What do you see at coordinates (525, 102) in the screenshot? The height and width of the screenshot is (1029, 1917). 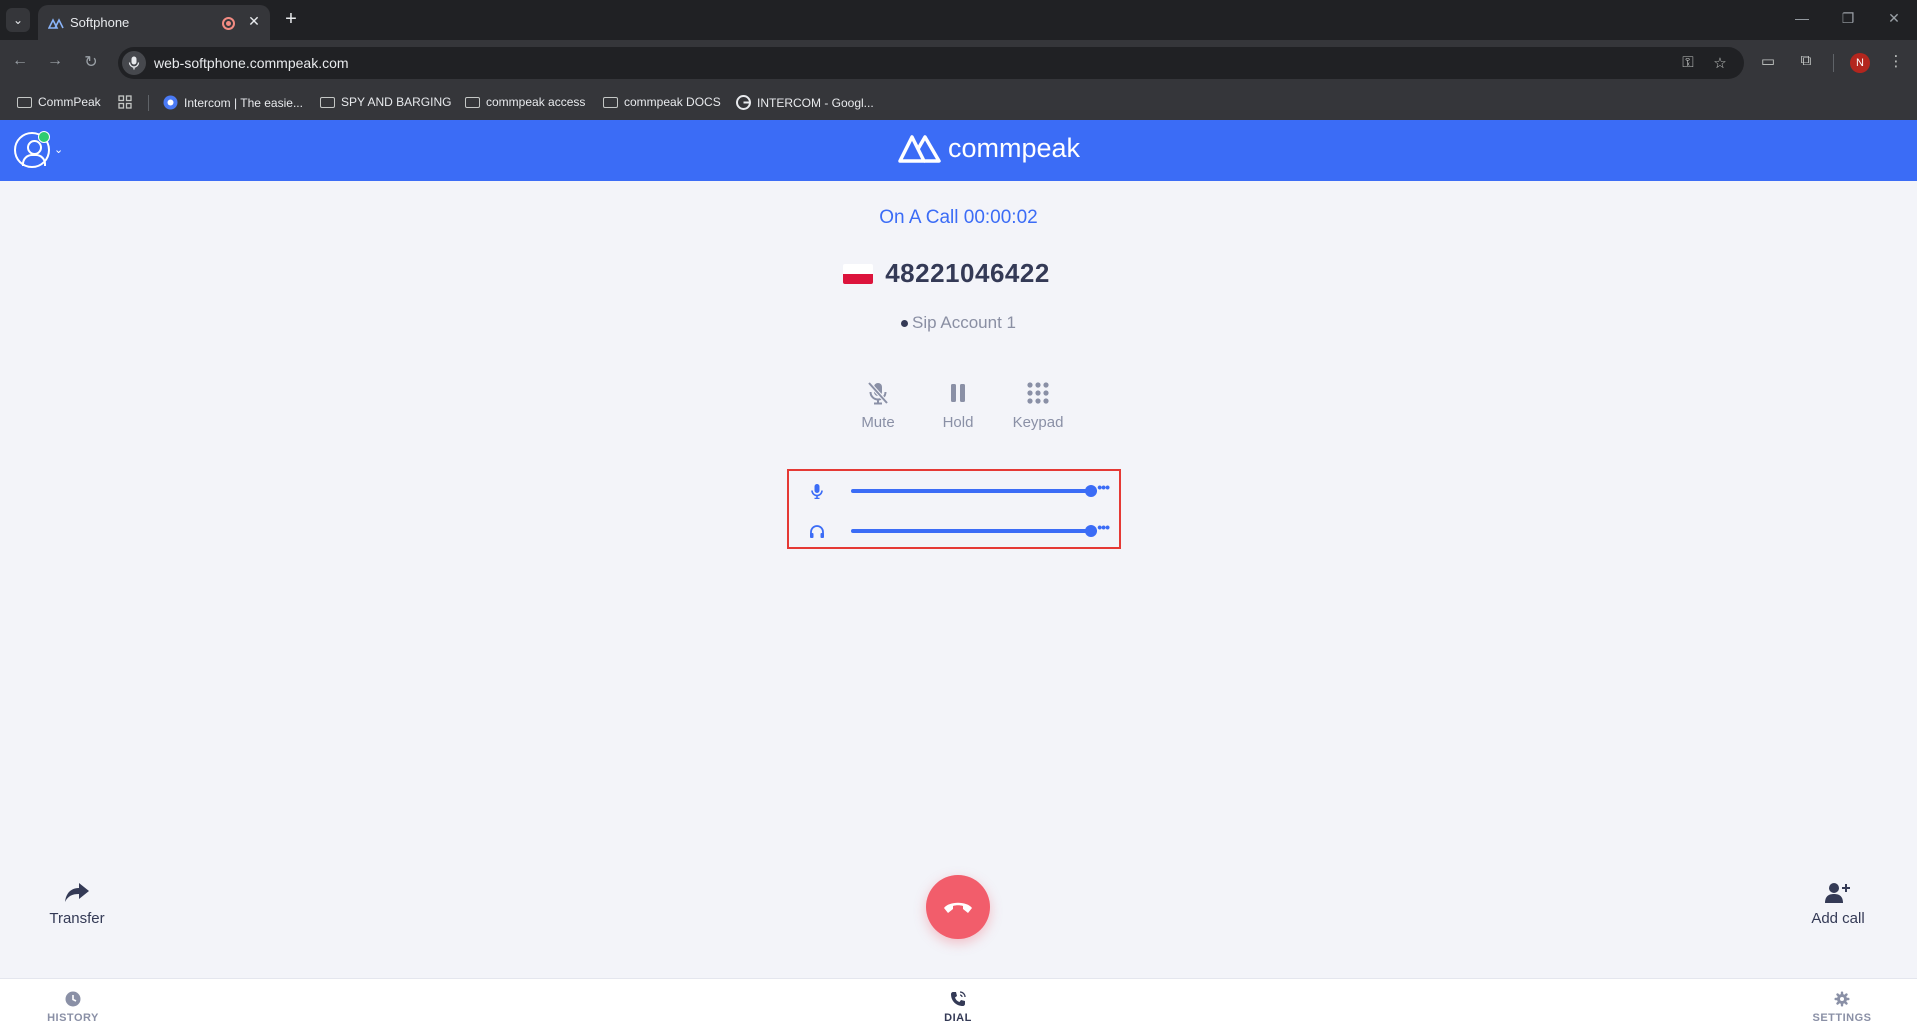 I see `bookmark-commpeak-access: commpeak access` at bounding box center [525, 102].